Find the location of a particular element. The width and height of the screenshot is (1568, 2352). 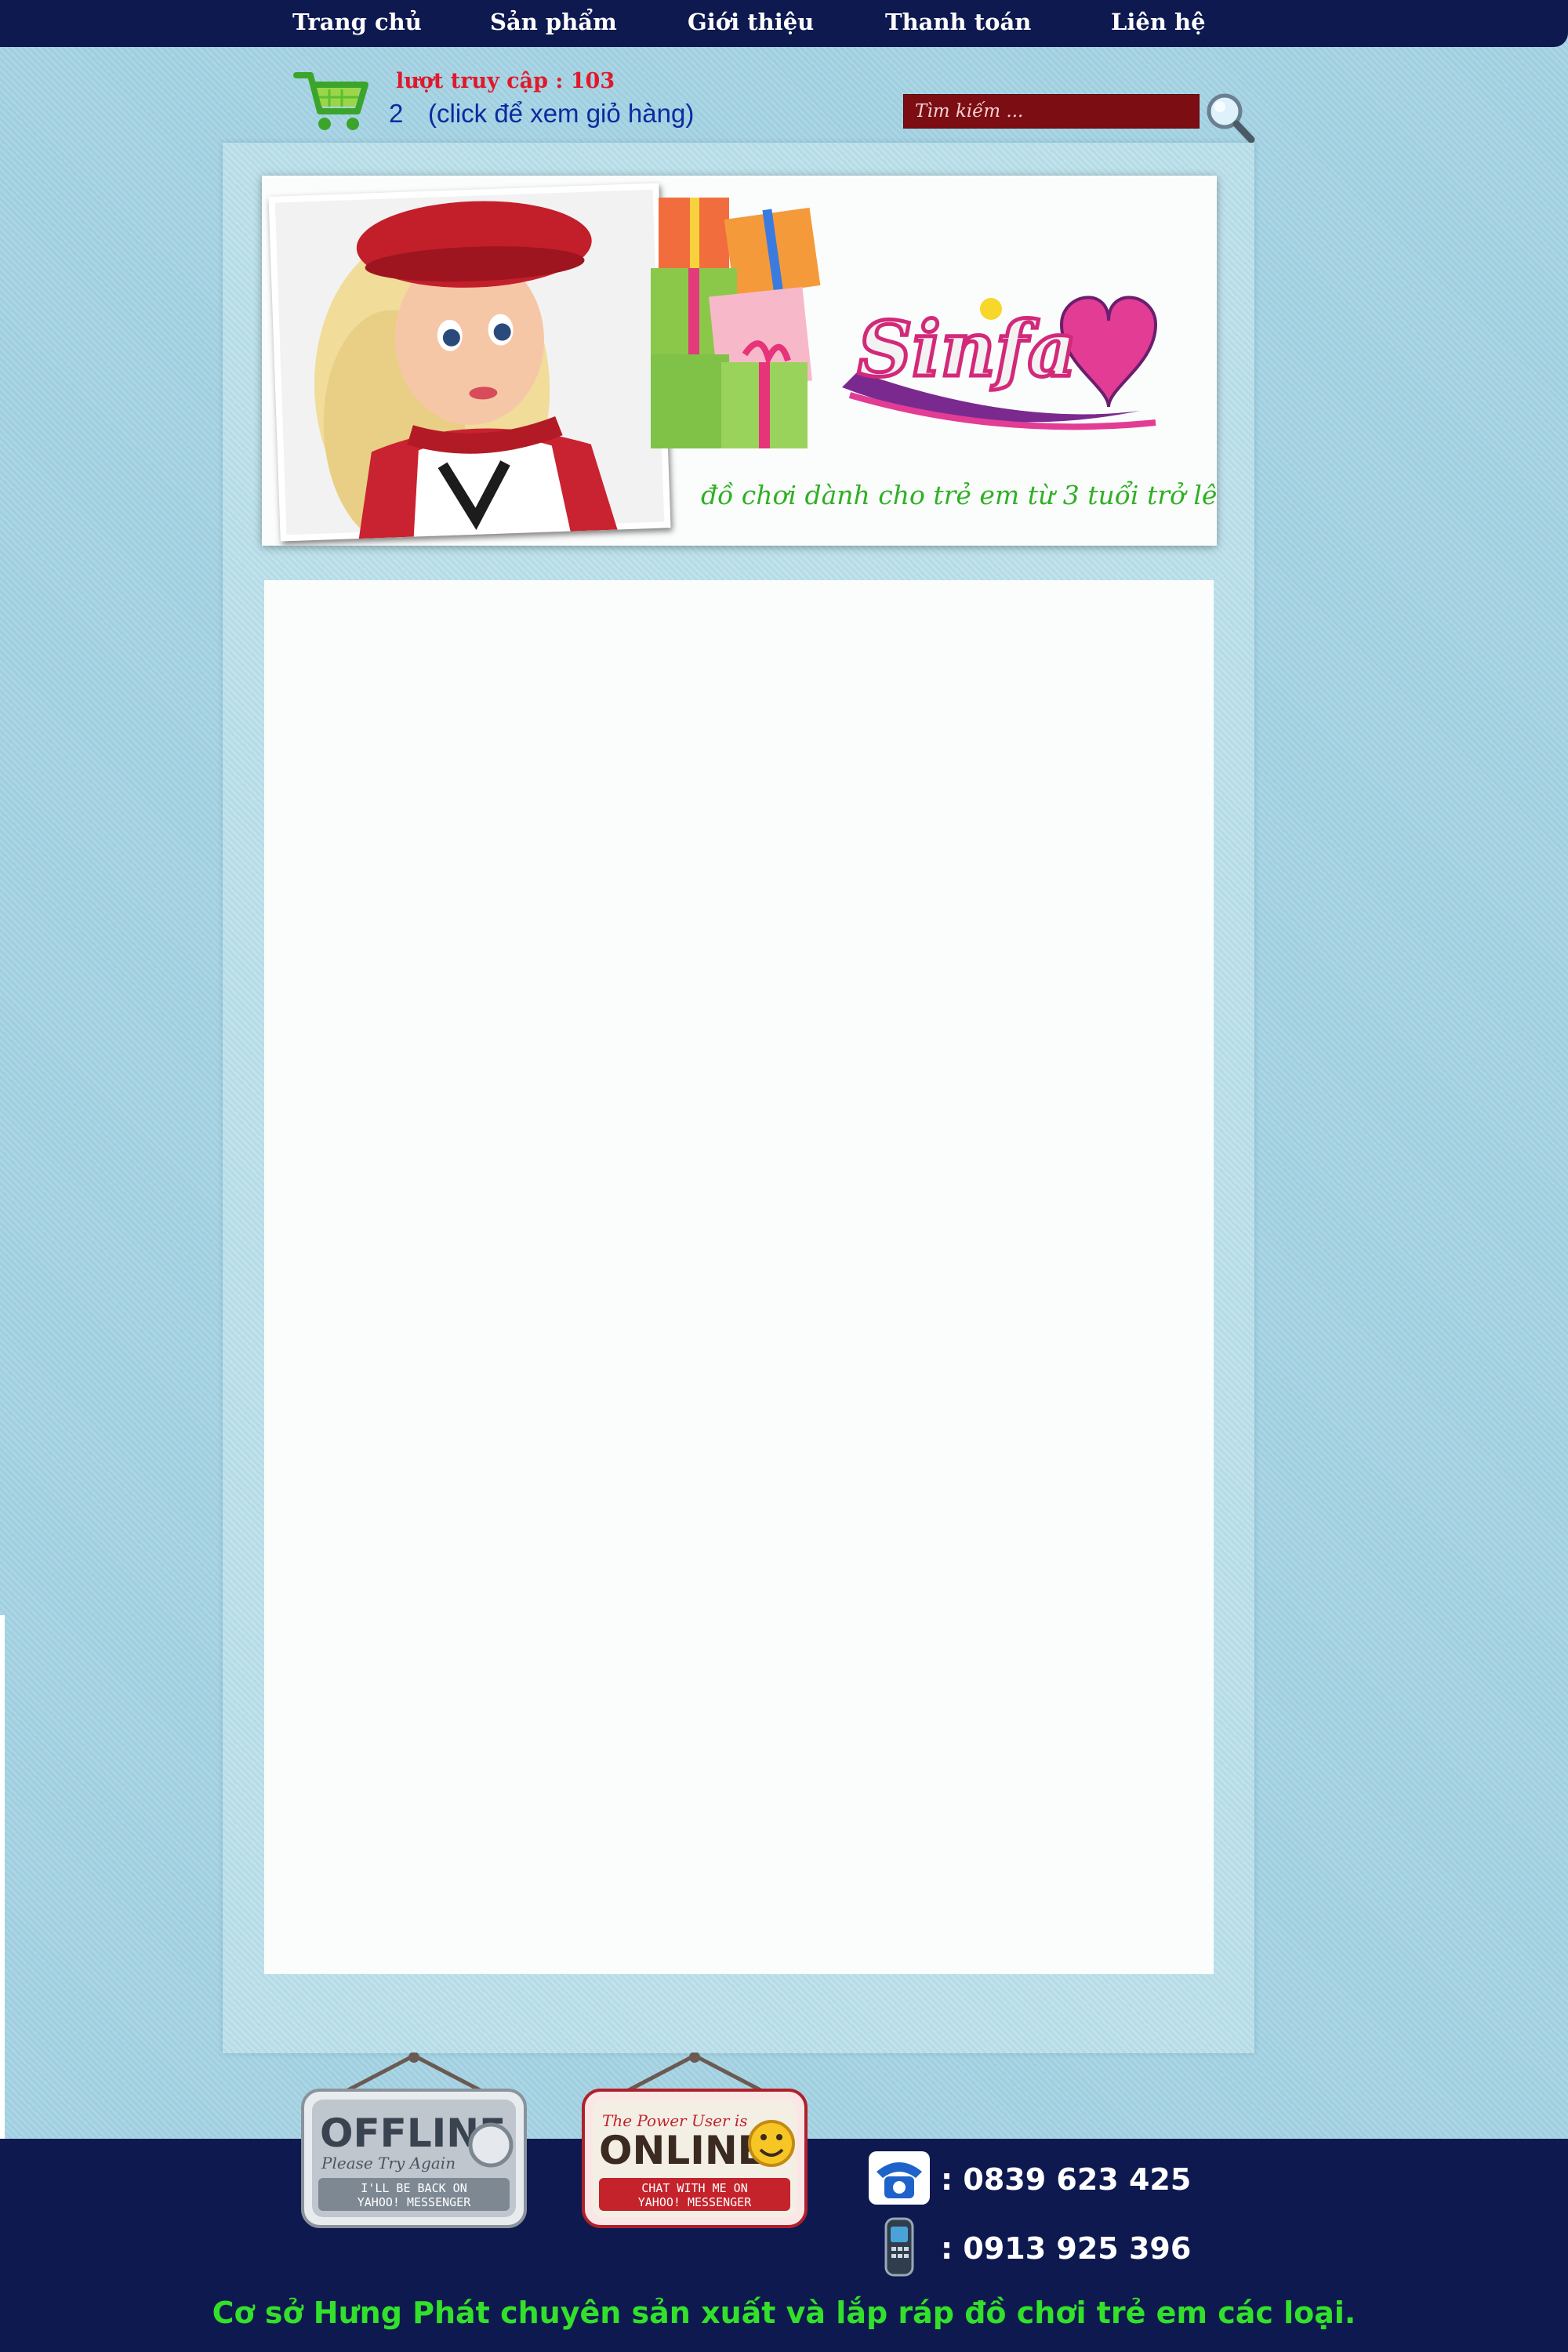

visit-counter: lượt truy cập : 103 is located at coordinates (505, 81).